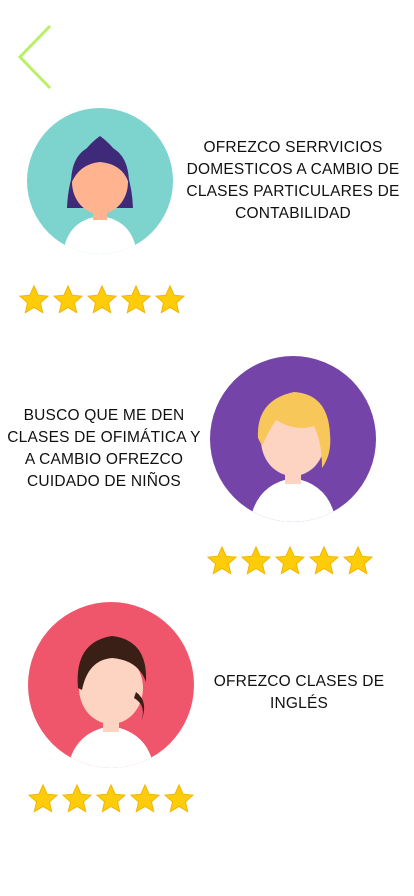 The width and height of the screenshot is (414, 896). I want to click on chevron-left-icon, so click(34, 57).